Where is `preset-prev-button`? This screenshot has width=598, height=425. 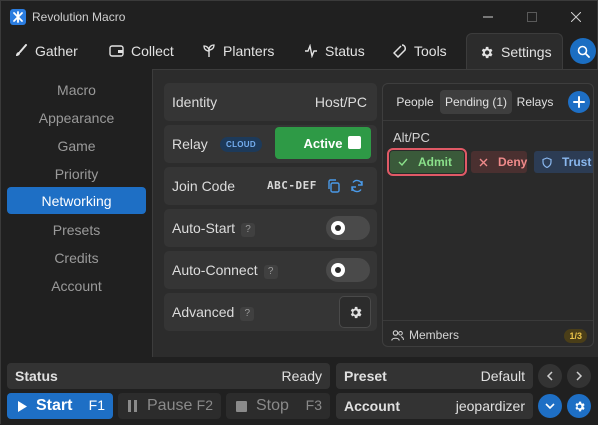 preset-prev-button is located at coordinates (550, 376).